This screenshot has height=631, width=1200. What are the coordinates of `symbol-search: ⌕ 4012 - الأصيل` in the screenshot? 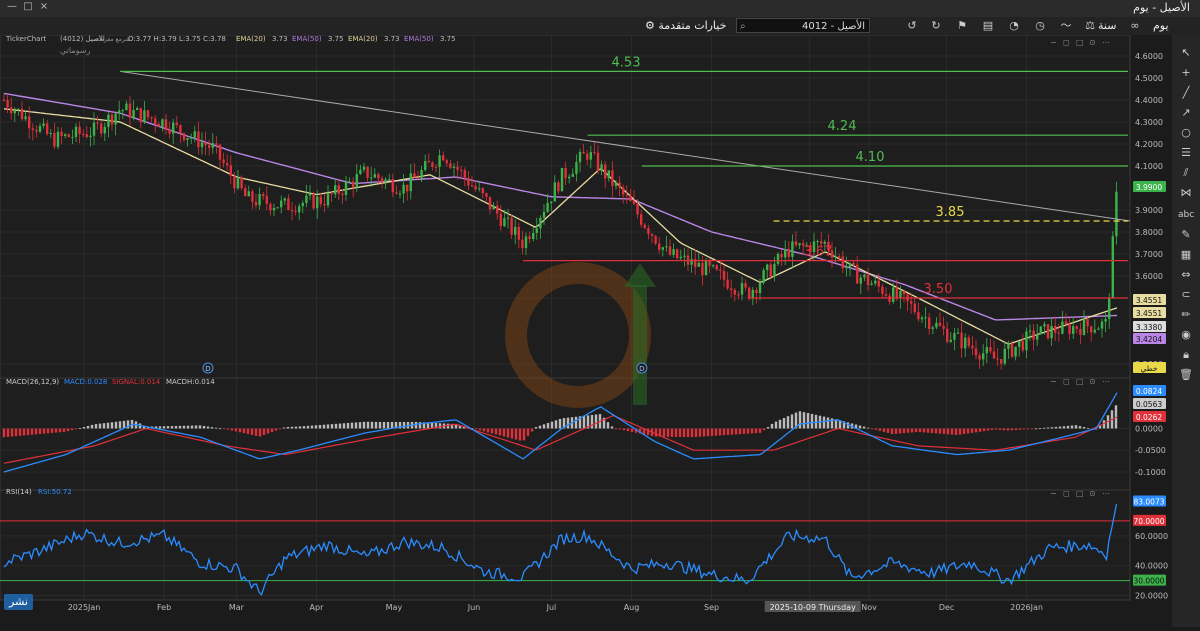 It's located at (803, 25).